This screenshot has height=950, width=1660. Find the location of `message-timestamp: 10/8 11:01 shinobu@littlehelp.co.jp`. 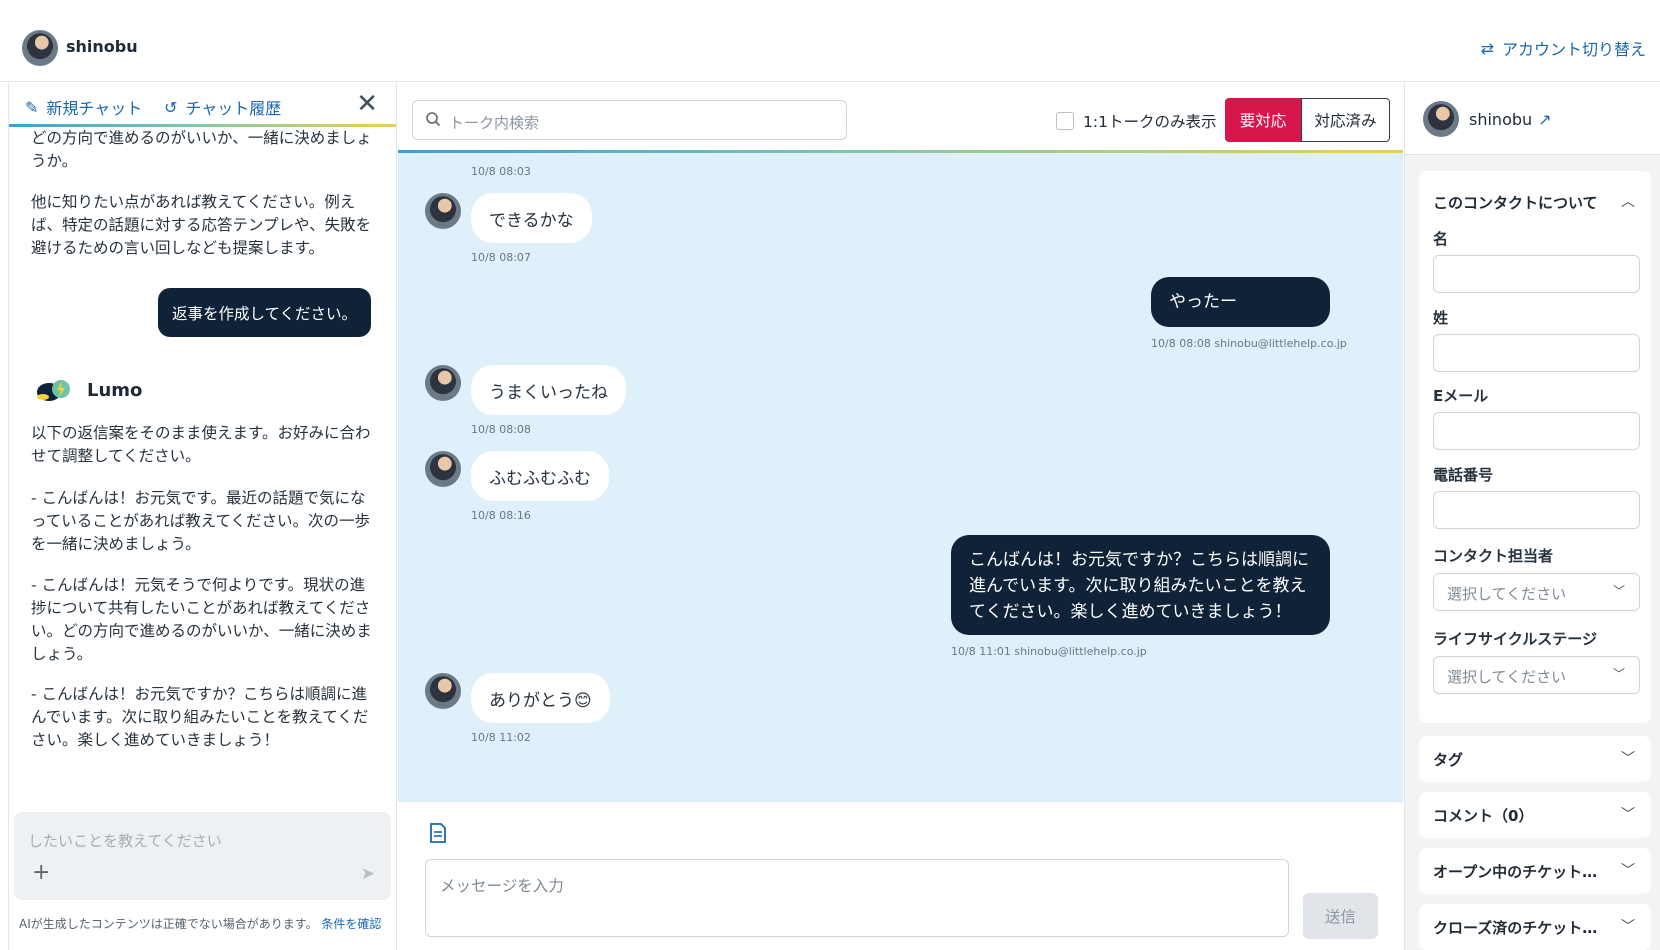

message-timestamp: 10/8 11:01 shinobu@littlehelp.co.jp is located at coordinates (1049, 651).